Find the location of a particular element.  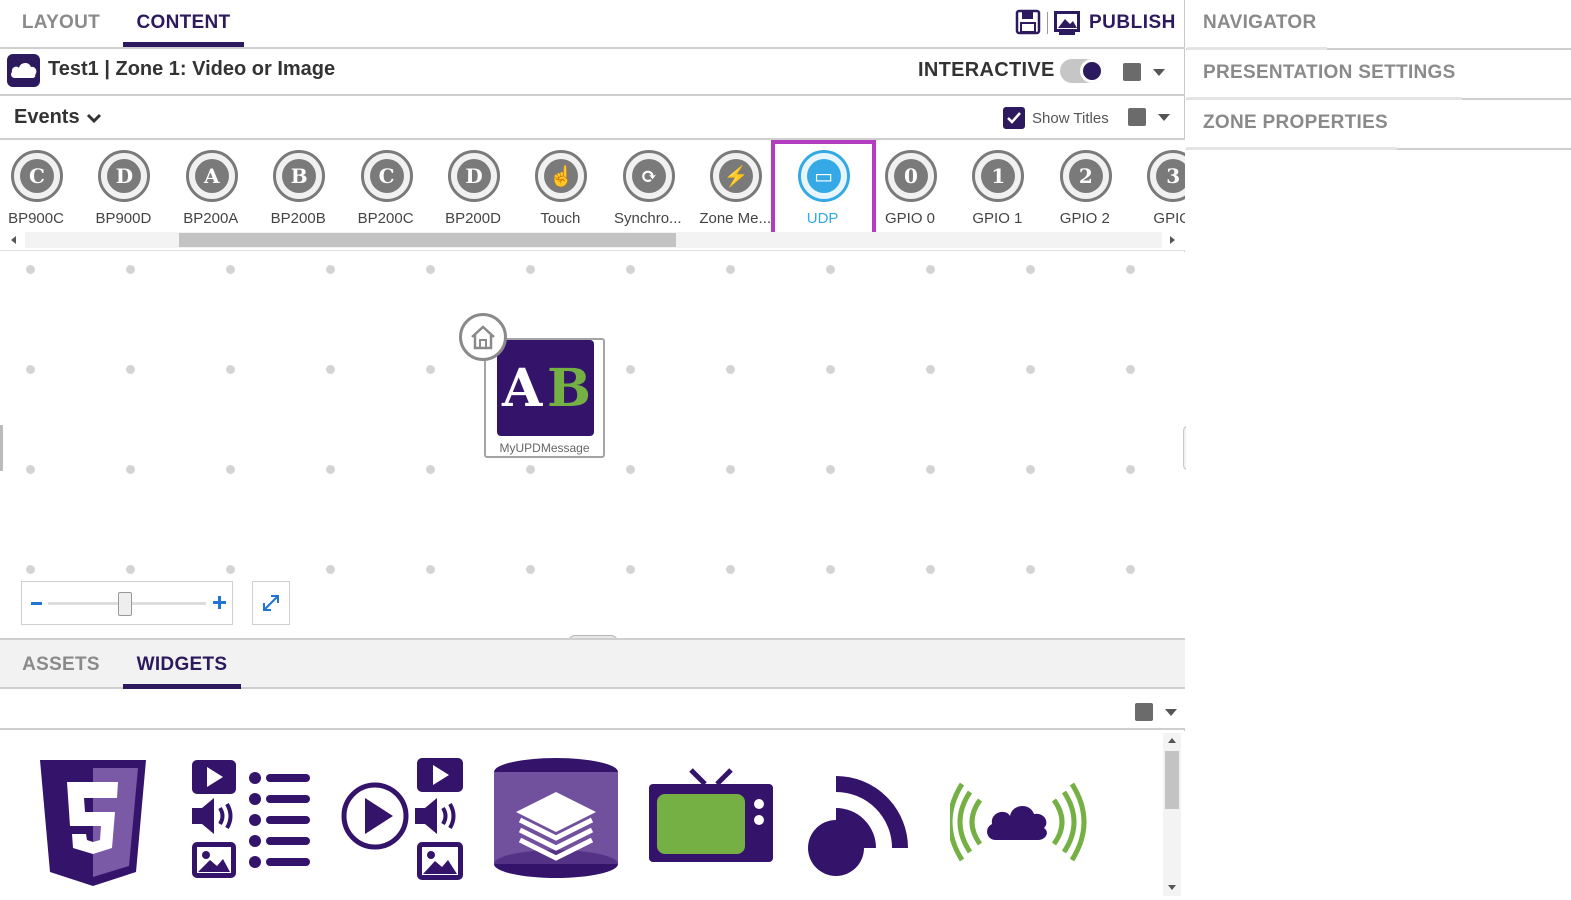

navigator-heading: NAVIGATOR is located at coordinates (1260, 22).